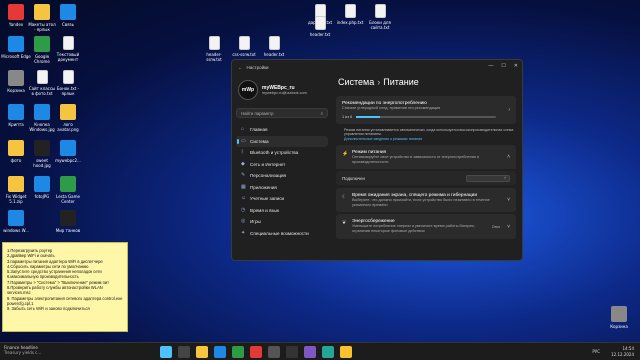  What do you see at coordinates (248, 90) in the screenshot?
I see `avatar: mWp` at bounding box center [248, 90].